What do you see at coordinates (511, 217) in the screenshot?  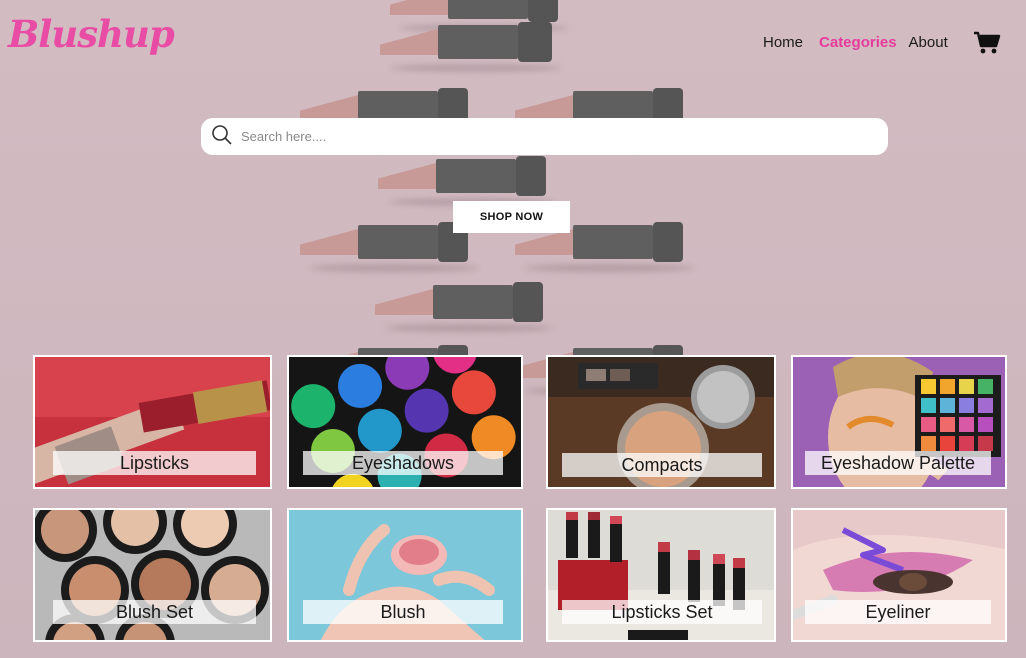 I see `shop-now-button: SHOP NOW` at bounding box center [511, 217].